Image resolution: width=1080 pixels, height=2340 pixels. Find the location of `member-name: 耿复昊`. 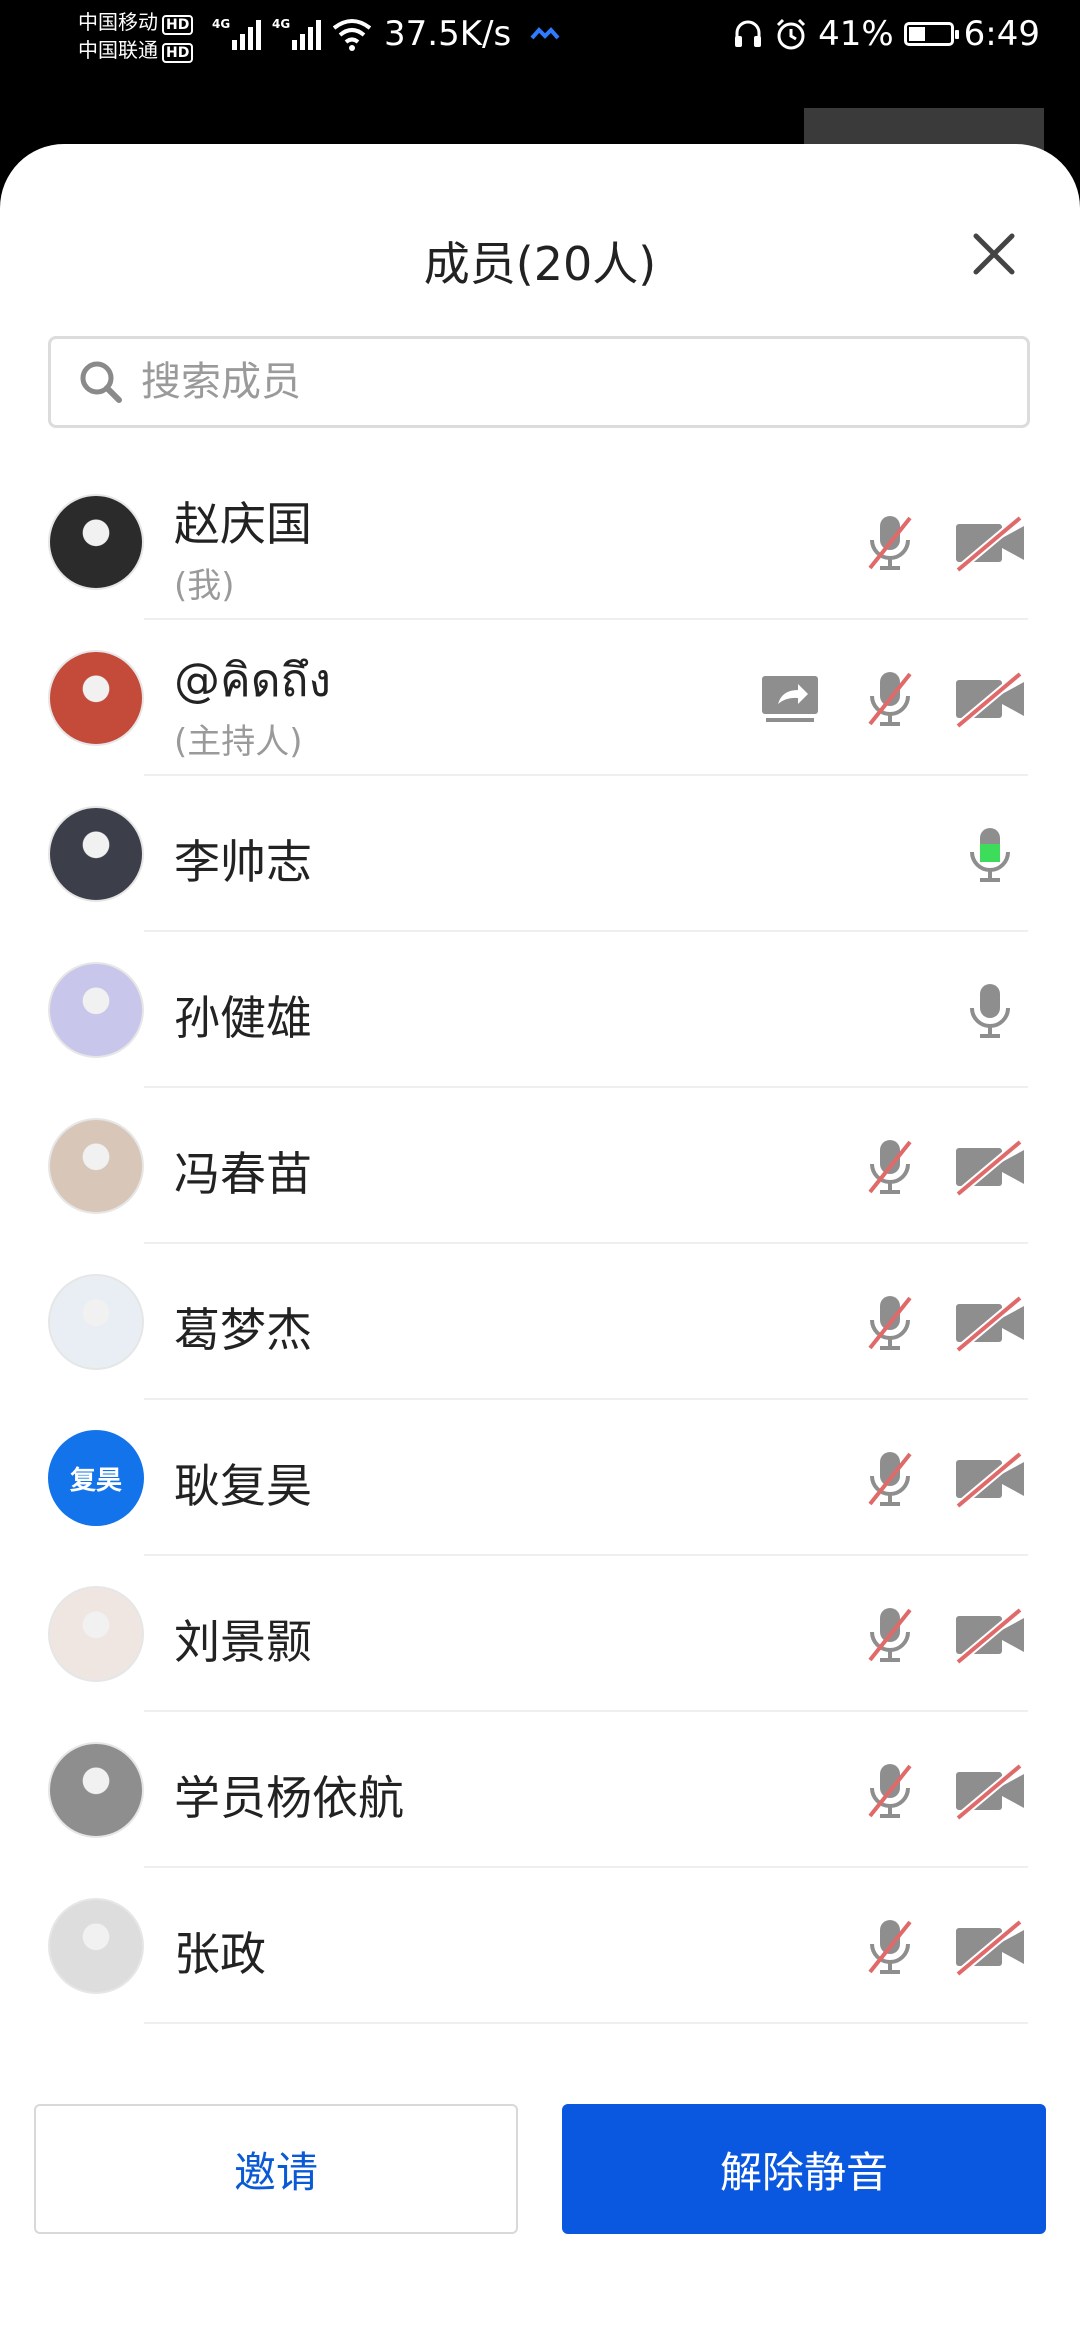

member-name: 耿复昊 is located at coordinates (243, 1486).